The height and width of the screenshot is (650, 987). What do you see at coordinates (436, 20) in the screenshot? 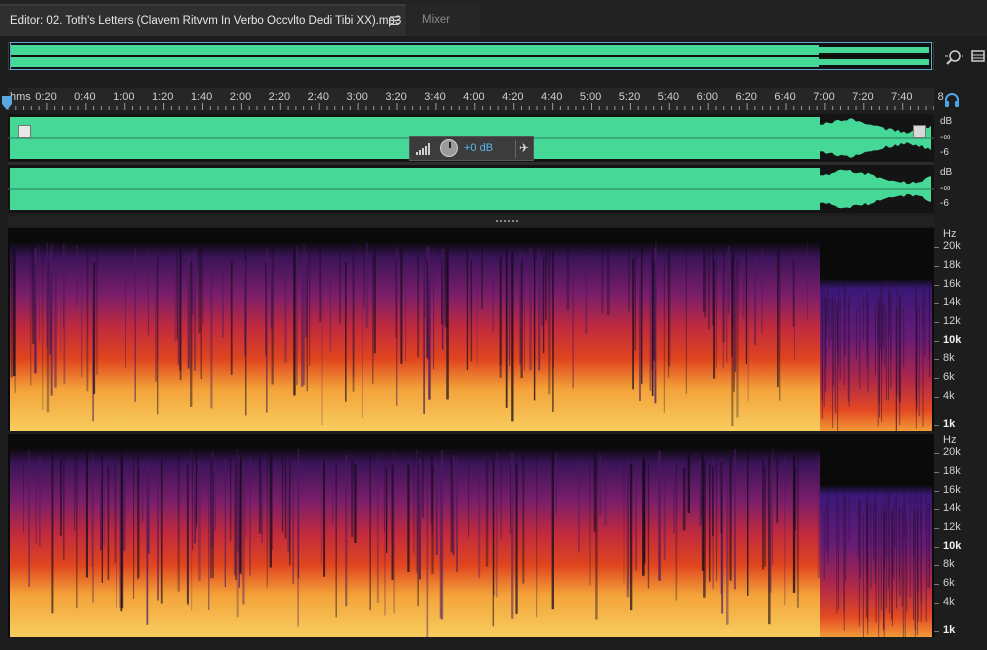
I see `tab-mixer-label: Mixer` at bounding box center [436, 20].